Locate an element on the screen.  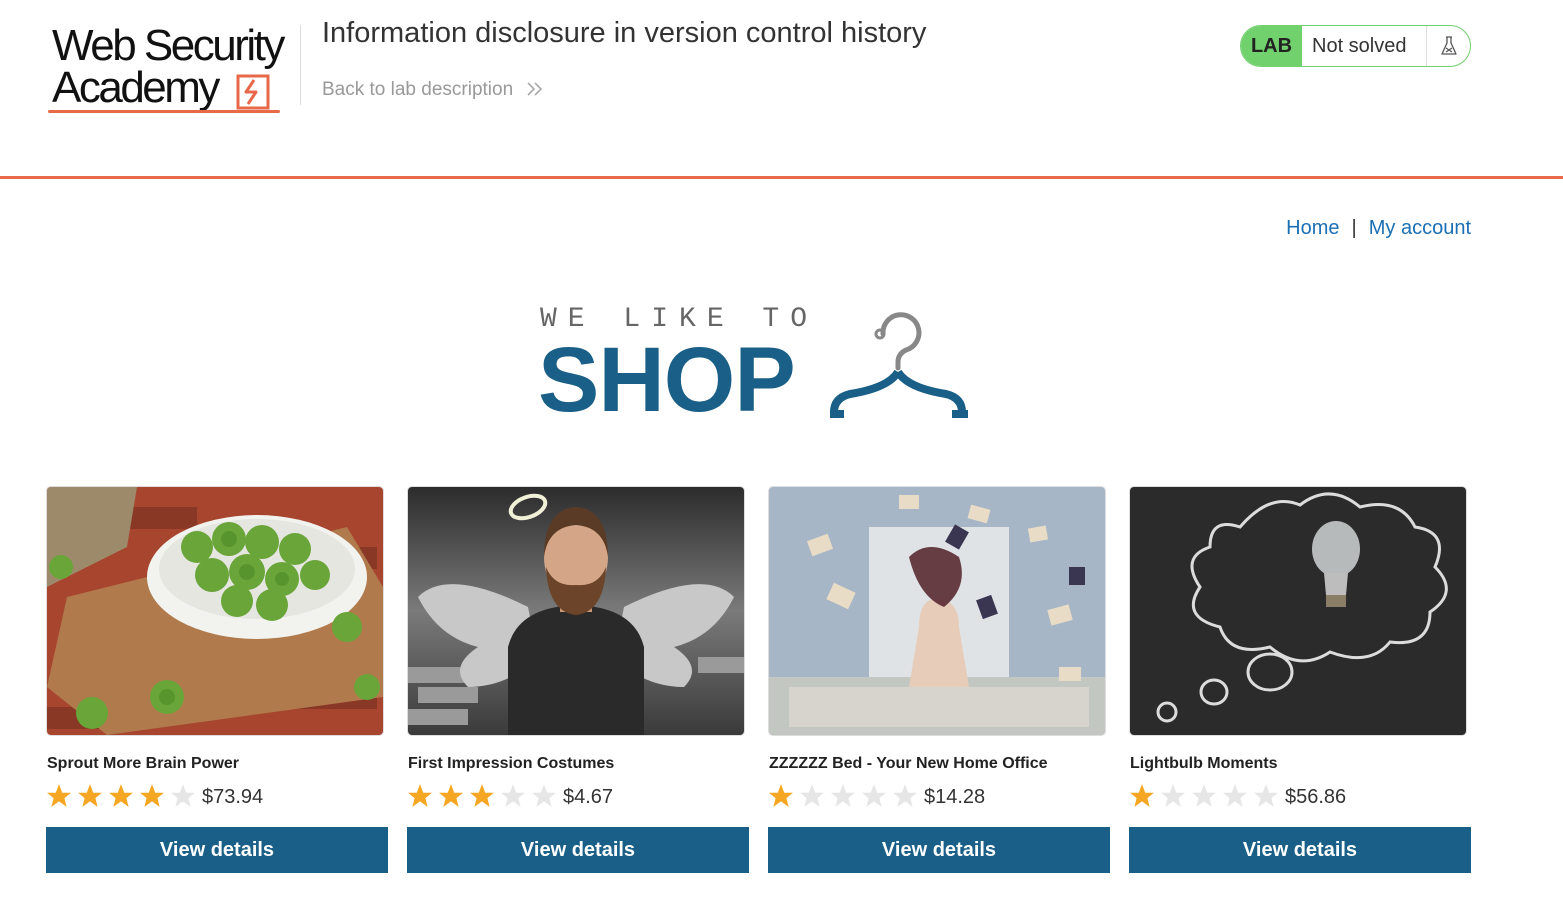
product-rating: $73.94 is located at coordinates (154, 796).